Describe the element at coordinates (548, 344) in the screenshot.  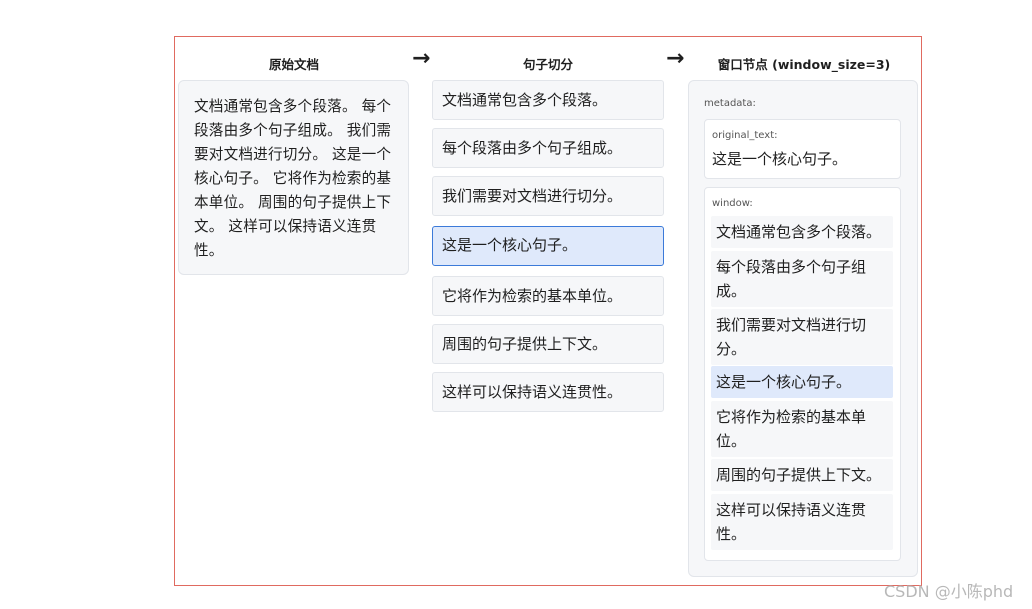
I see `sentence-chunk: 周围的句子提供上下文。` at that location.